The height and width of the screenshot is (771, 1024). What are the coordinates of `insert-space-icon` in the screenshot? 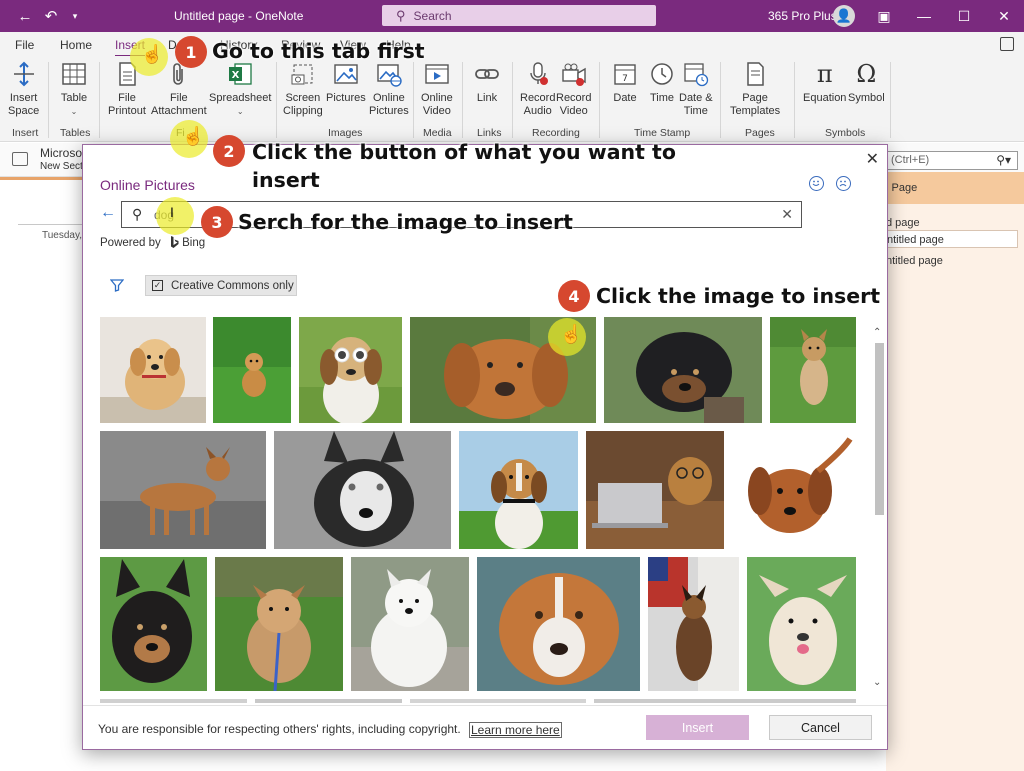 It's located at (24, 74).